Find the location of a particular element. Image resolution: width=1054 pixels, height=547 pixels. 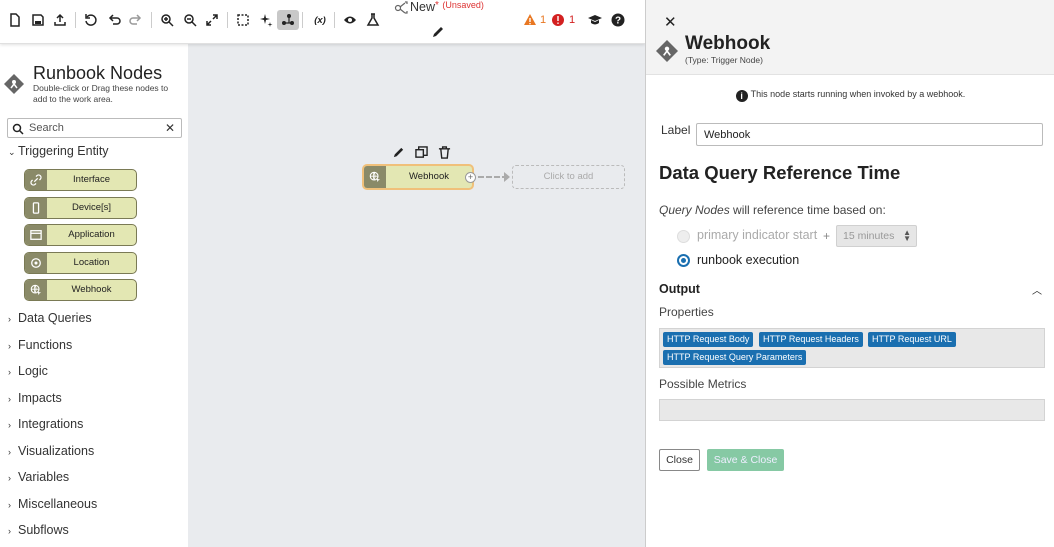

query-nodes-emphasis: Query Nodes is located at coordinates (694, 210).